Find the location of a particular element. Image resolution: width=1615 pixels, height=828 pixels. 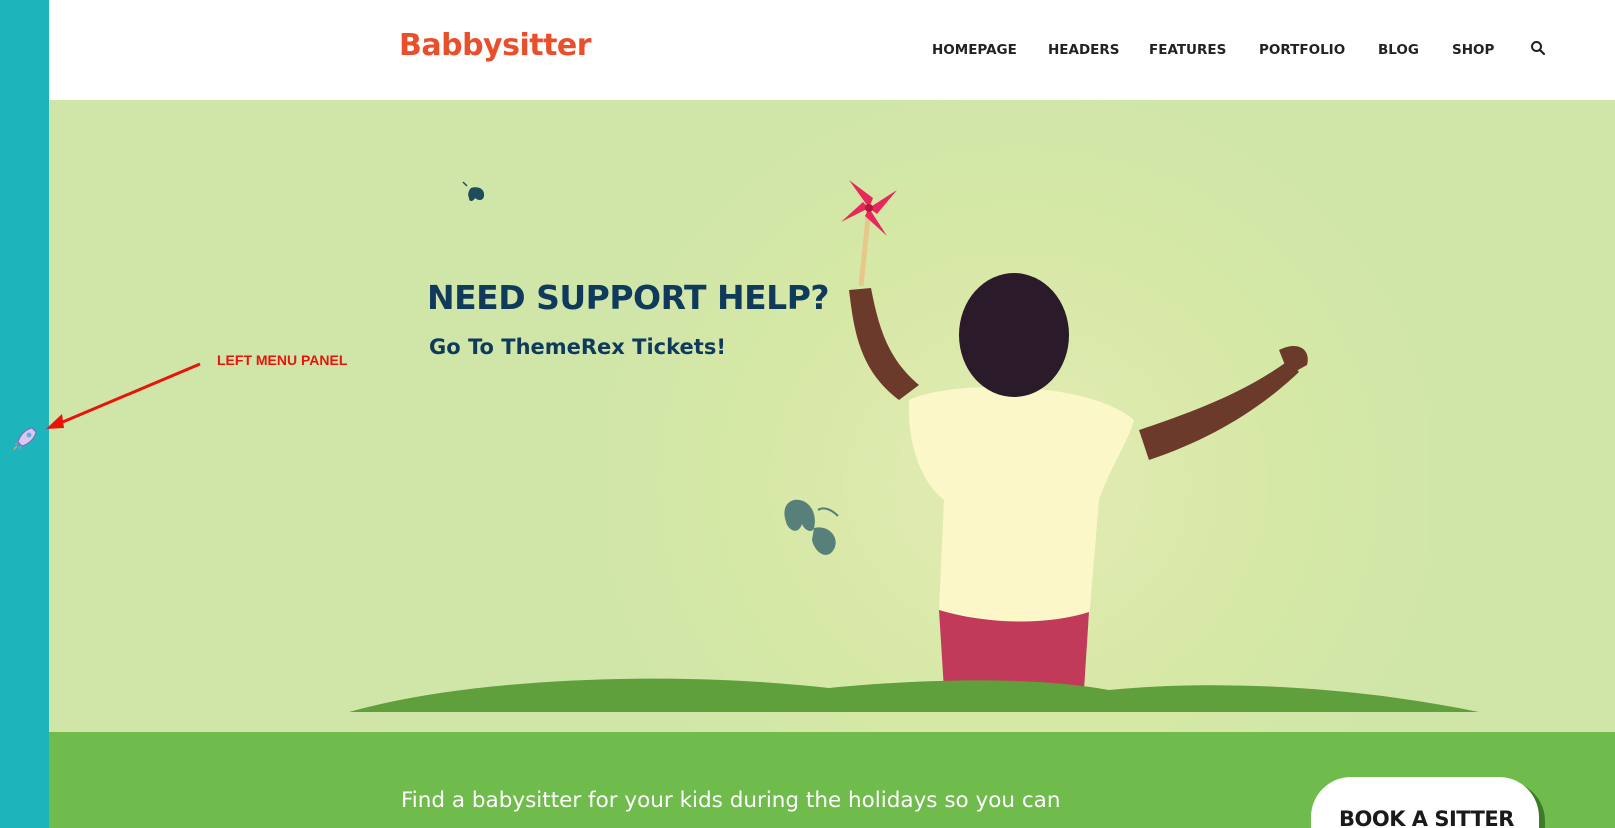

book-a-sitter-label: BOOK A SITTER is located at coordinates (1426, 817).